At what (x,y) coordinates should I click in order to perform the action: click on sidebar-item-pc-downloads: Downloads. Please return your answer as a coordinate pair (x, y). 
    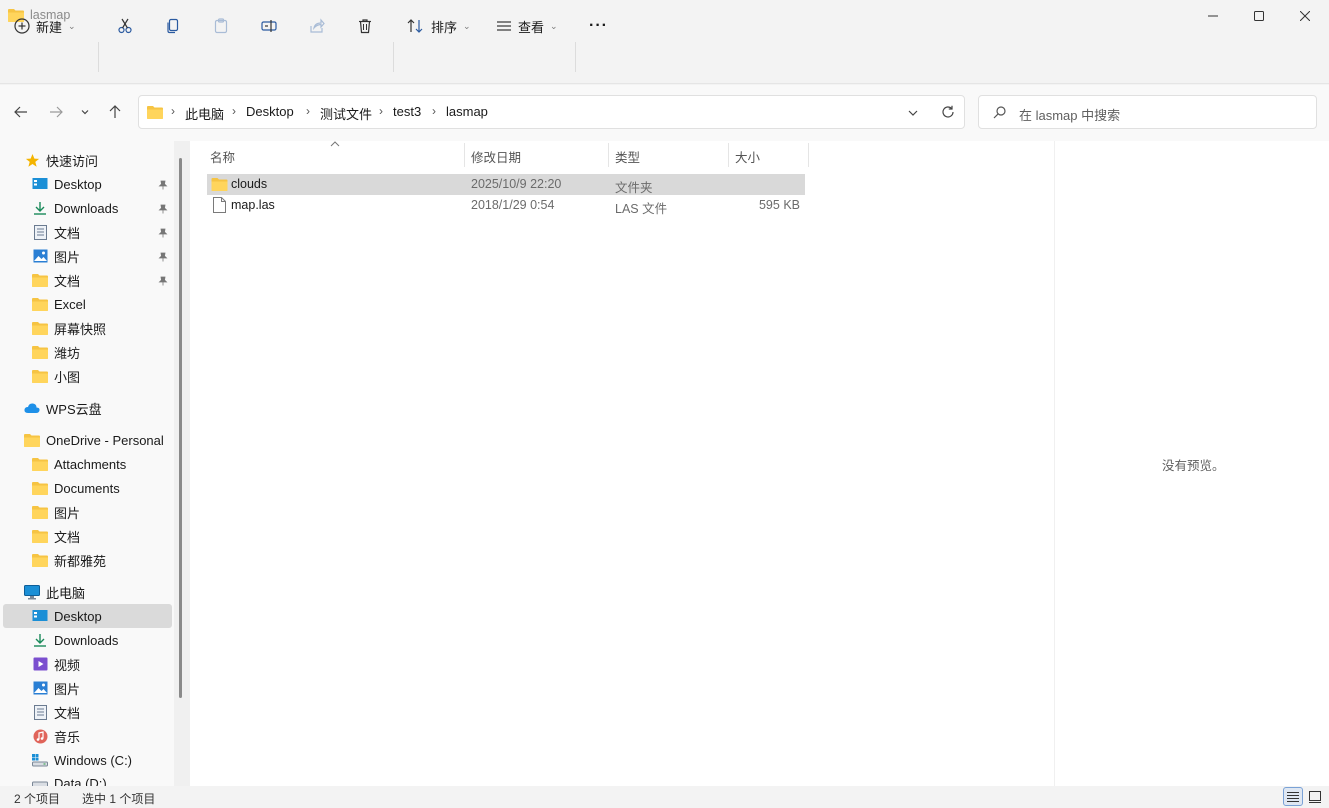
    Looking at the image, I should click on (102, 640).